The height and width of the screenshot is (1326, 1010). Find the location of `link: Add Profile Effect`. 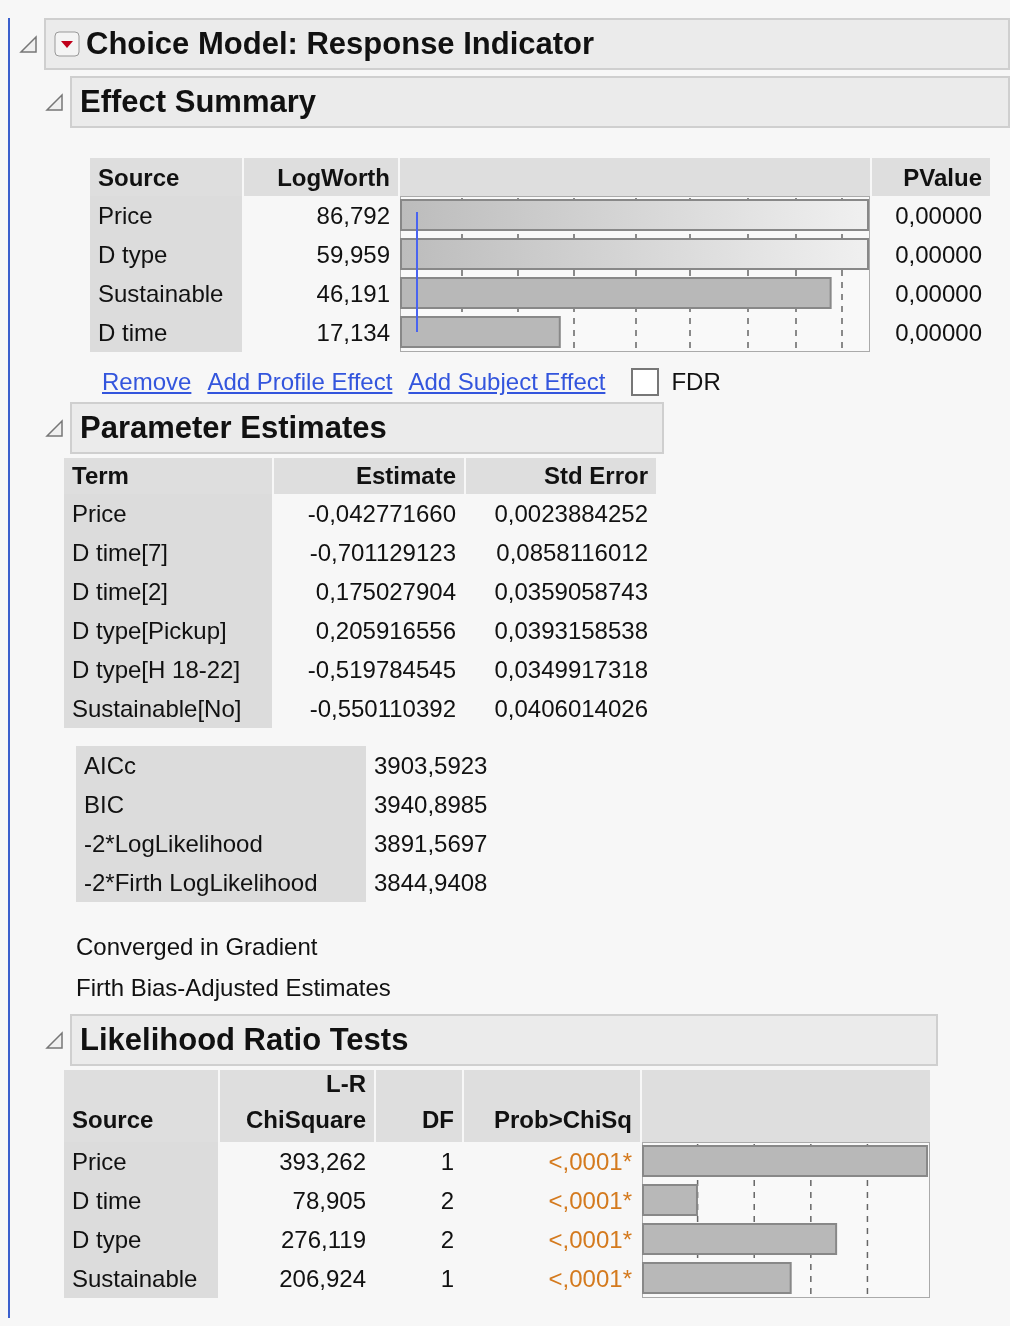

link: Add Profile Effect is located at coordinates (300, 382).